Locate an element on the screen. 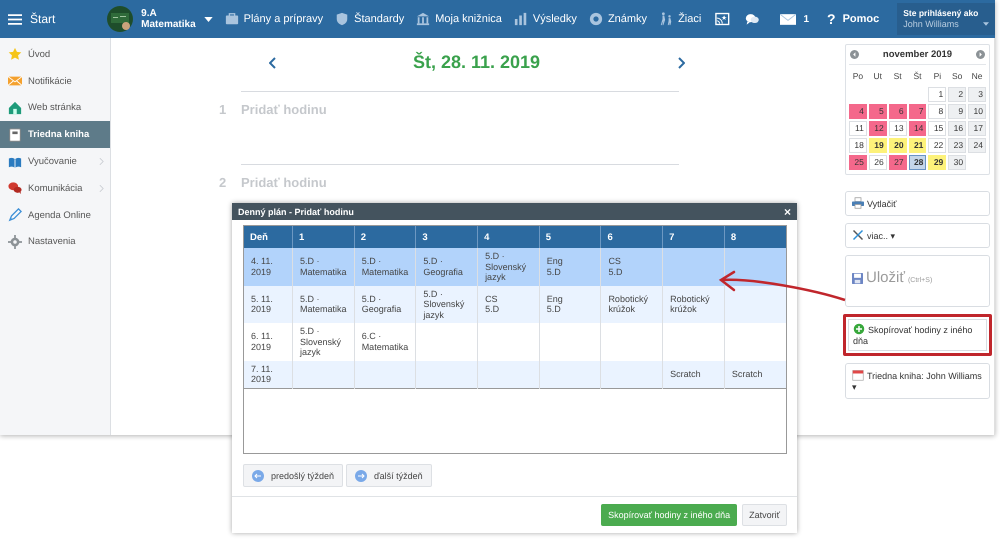 This screenshot has width=1000, height=539. table-row: 5. 11. 2019 5.D · Matematika 5.D · Geografia 5.D · Slovenský jazyk CS 5.D Eng 5.D Robotický krúžok Robotický krúžok is located at coordinates (515, 304).